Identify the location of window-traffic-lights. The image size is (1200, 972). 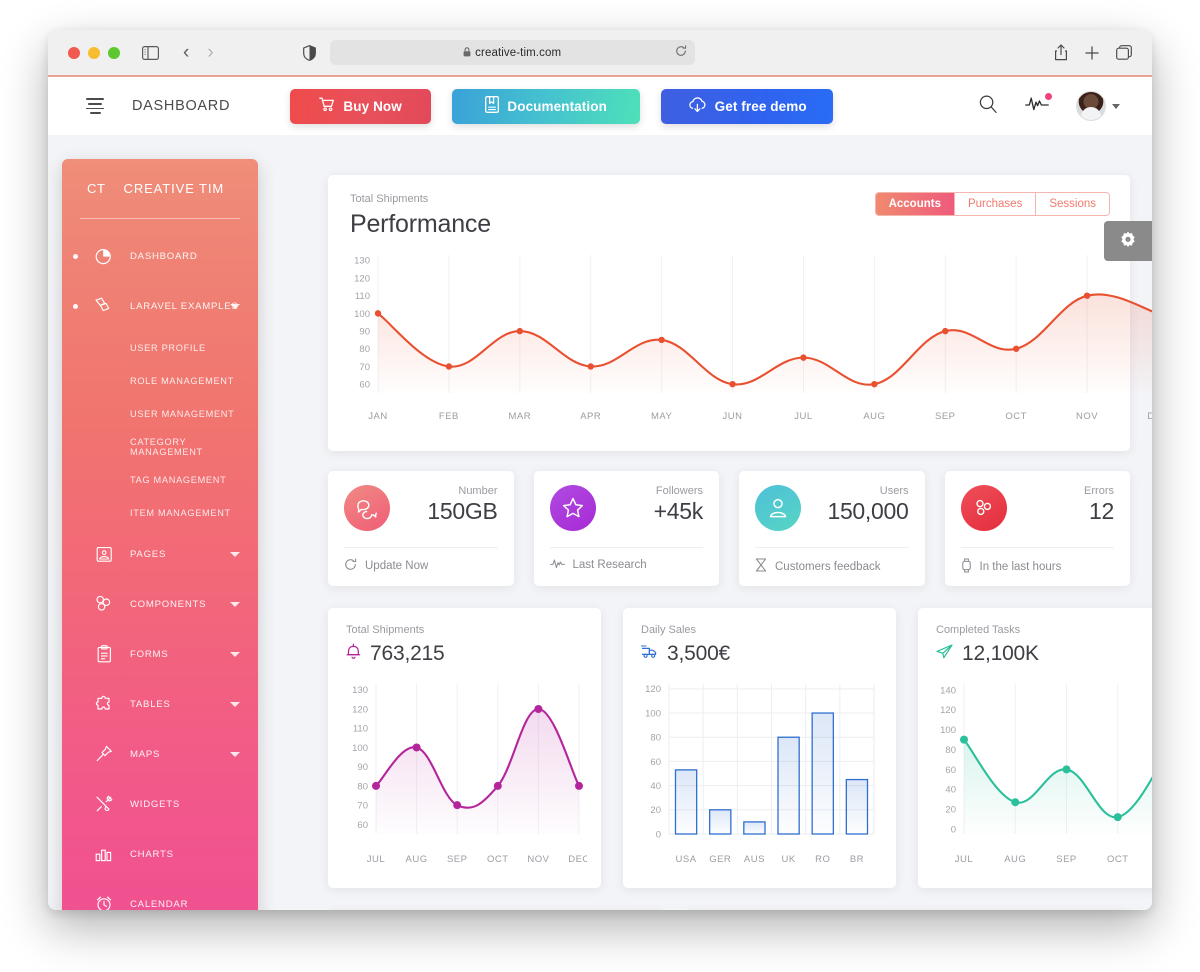
(94, 52).